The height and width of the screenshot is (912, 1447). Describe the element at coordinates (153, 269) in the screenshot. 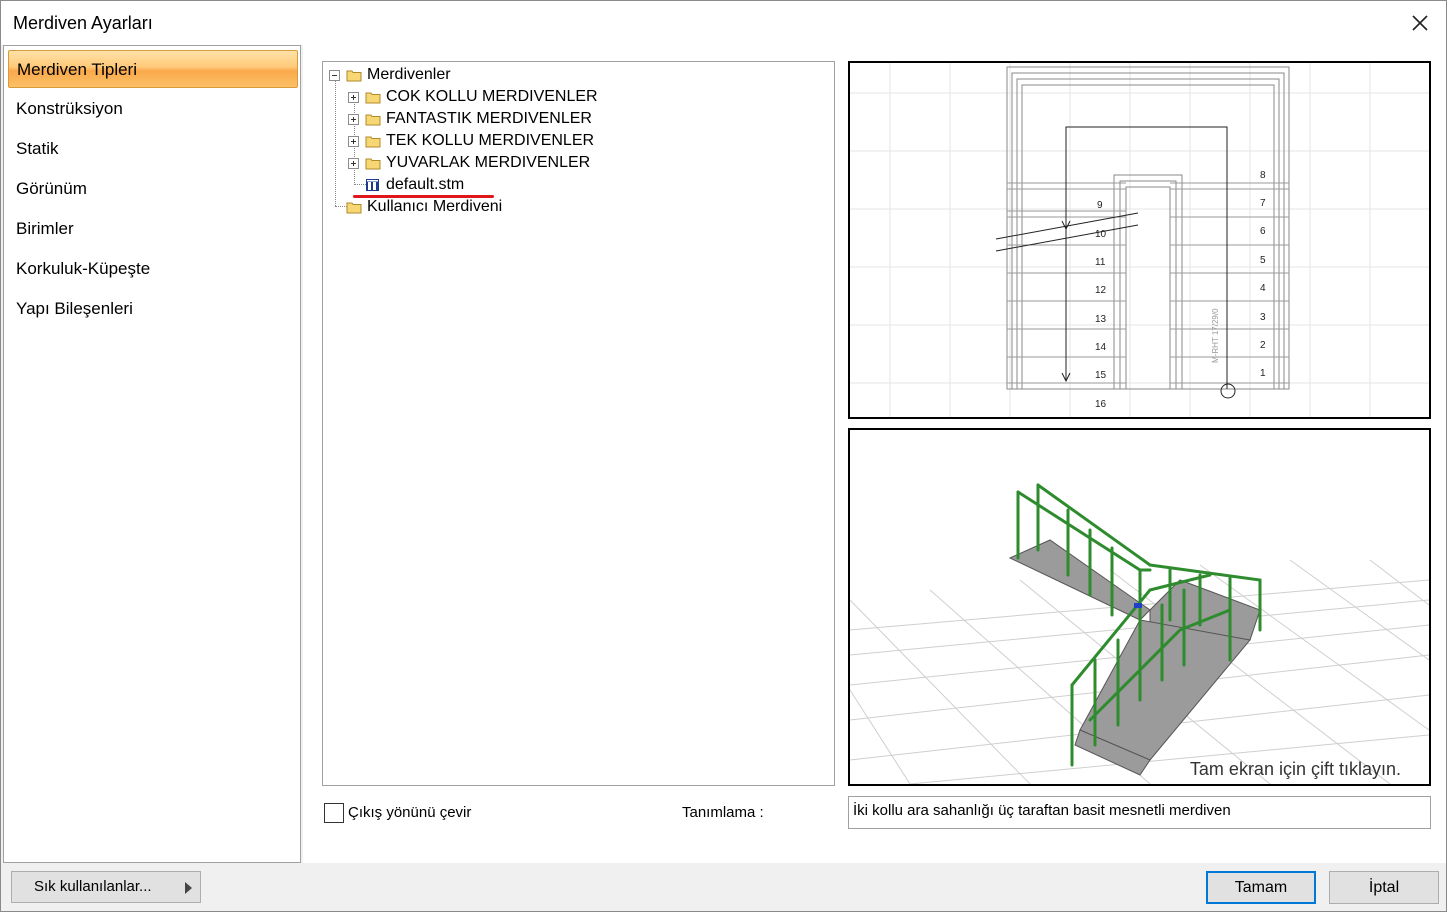

I see `sidebar-item-korkuluk-kupeste: Korkuluk-Küpeşte` at that location.